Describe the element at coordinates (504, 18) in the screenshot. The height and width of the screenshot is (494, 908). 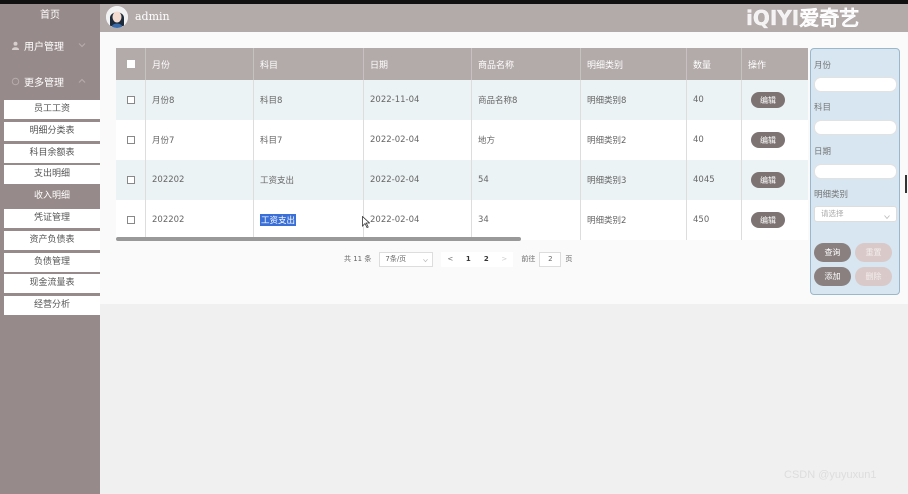
I see `top-header: admin iQIYI爱奇艺` at that location.